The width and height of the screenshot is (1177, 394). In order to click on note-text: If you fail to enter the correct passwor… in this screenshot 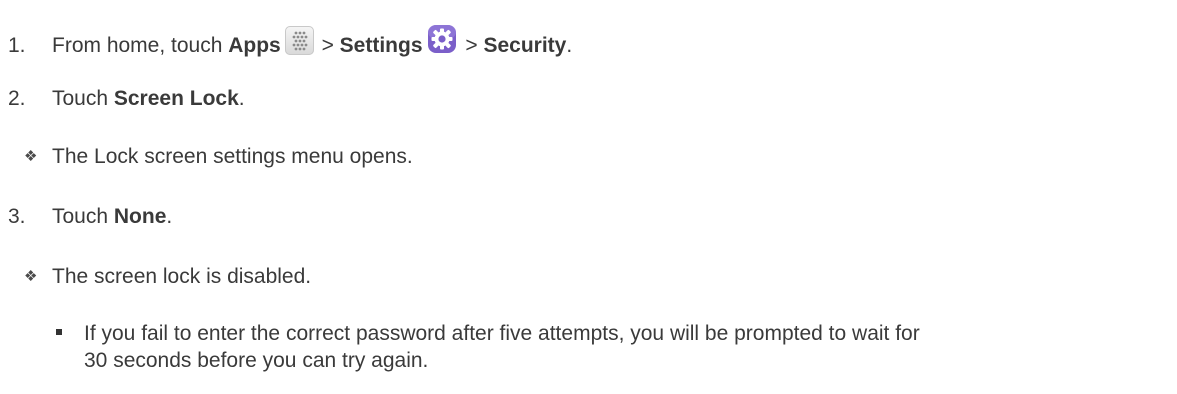, I will do `click(502, 333)`.